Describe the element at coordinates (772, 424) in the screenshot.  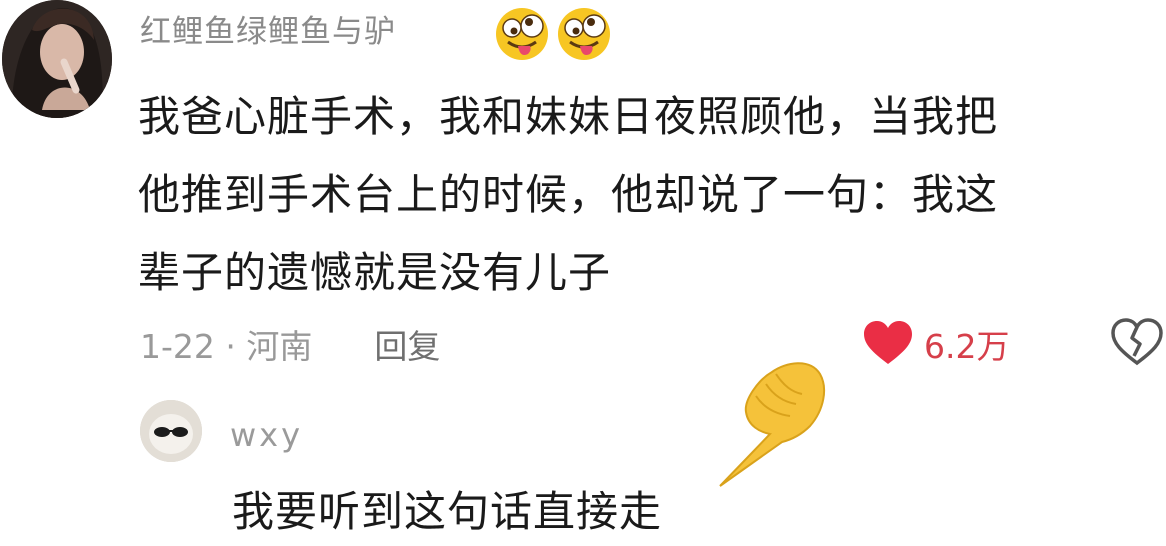
I see `pointing-hand-icon` at that location.